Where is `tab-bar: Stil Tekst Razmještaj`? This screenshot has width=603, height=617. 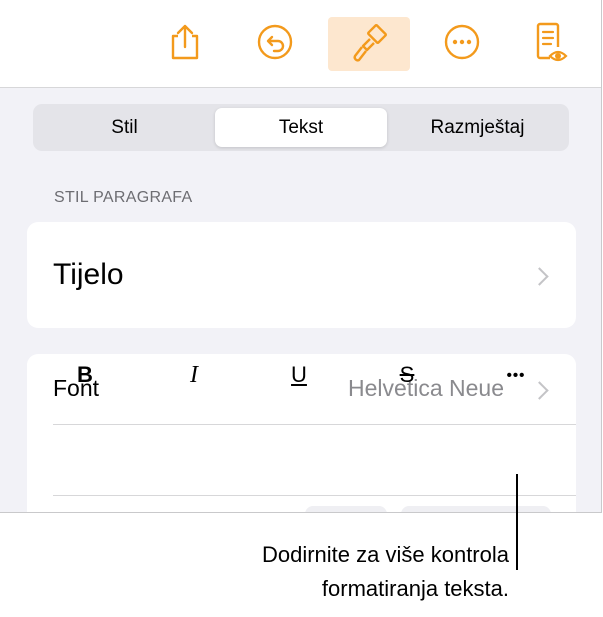
tab-bar: Stil Tekst Razmještaj is located at coordinates (301, 127).